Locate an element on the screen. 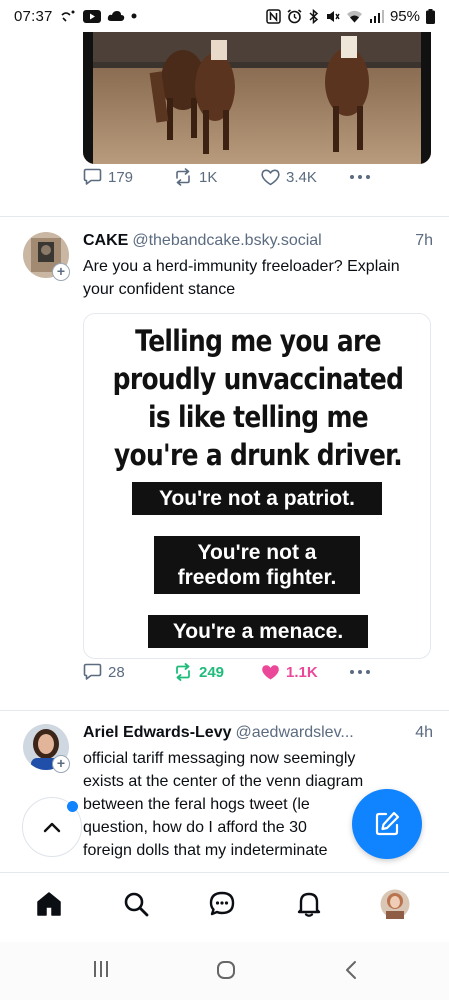 Image resolution: width=449 pixels, height=1000 pixels. compose-icon is located at coordinates (387, 823).